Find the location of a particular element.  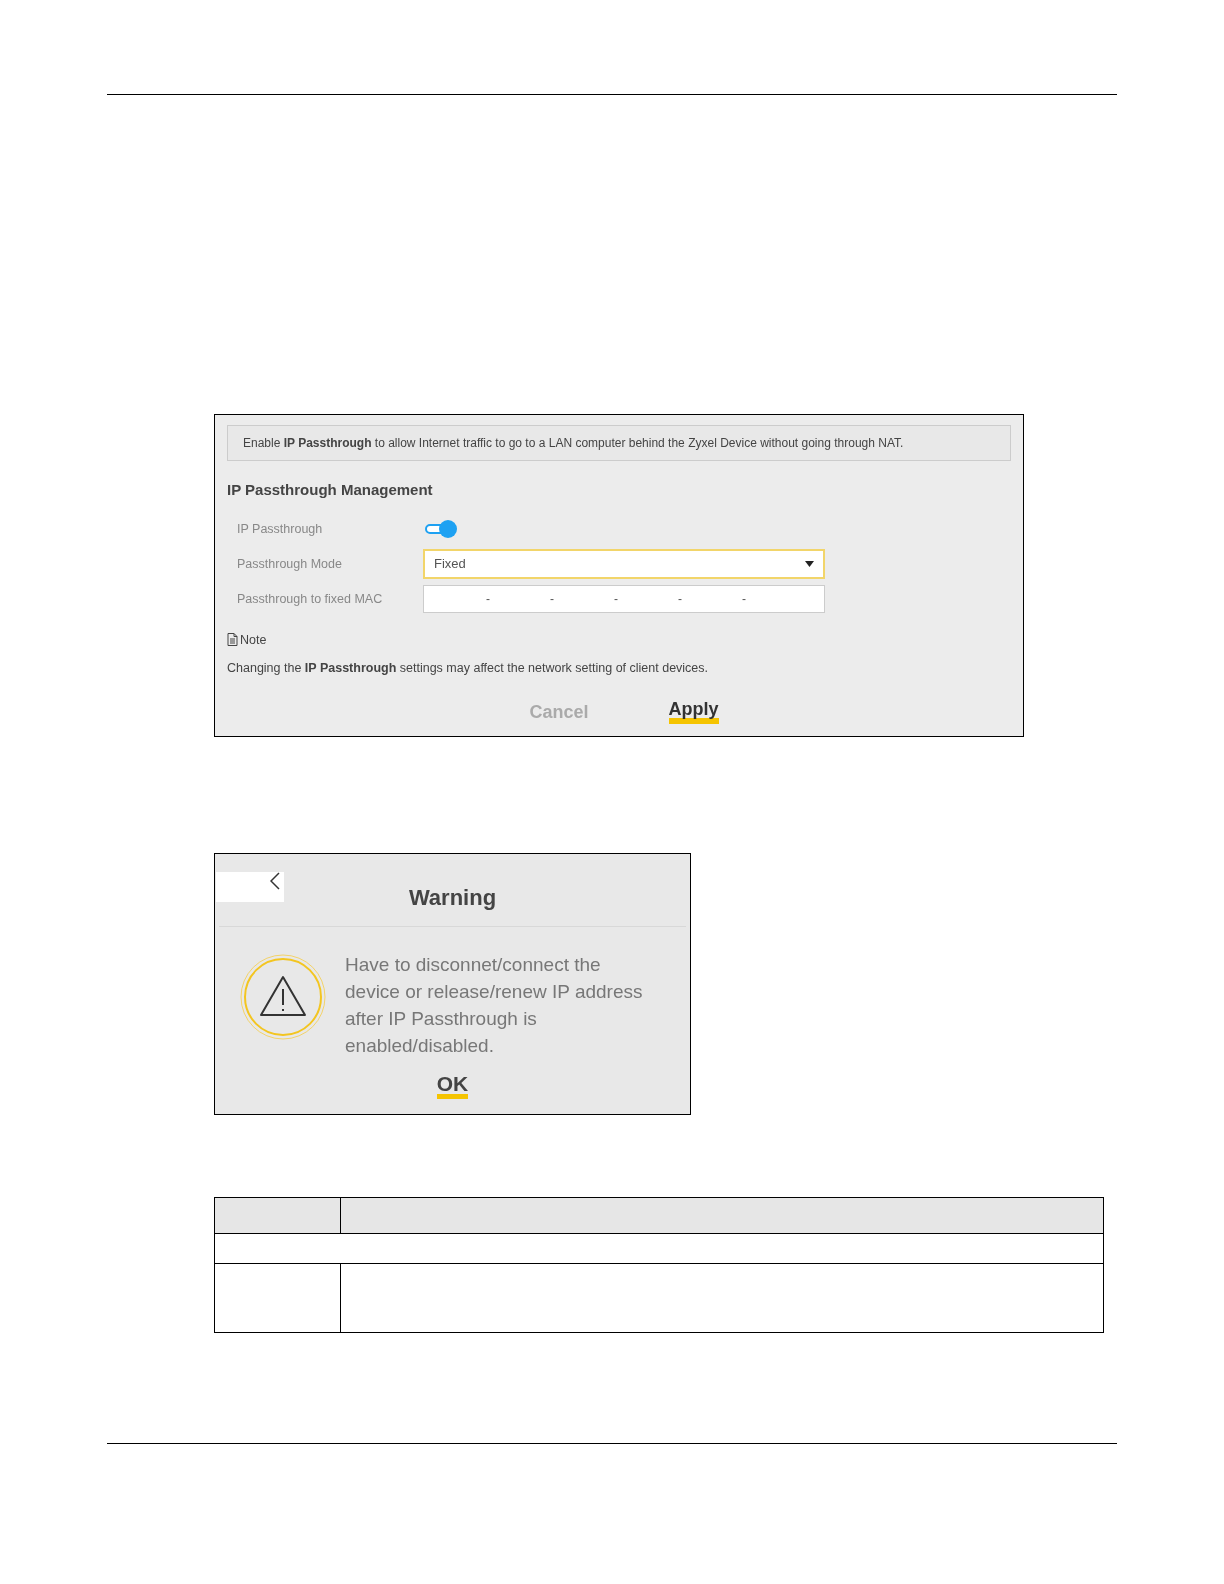

intro-text: Enable IP Passthrough to allow Internet traffic to go to a LAN computer behind the Zyxel Device without going through NAT. is located at coordinates (619, 443).